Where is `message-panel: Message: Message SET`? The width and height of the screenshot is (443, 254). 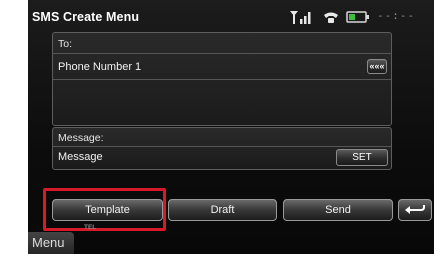
message-panel: Message: Message SET is located at coordinates (222, 148).